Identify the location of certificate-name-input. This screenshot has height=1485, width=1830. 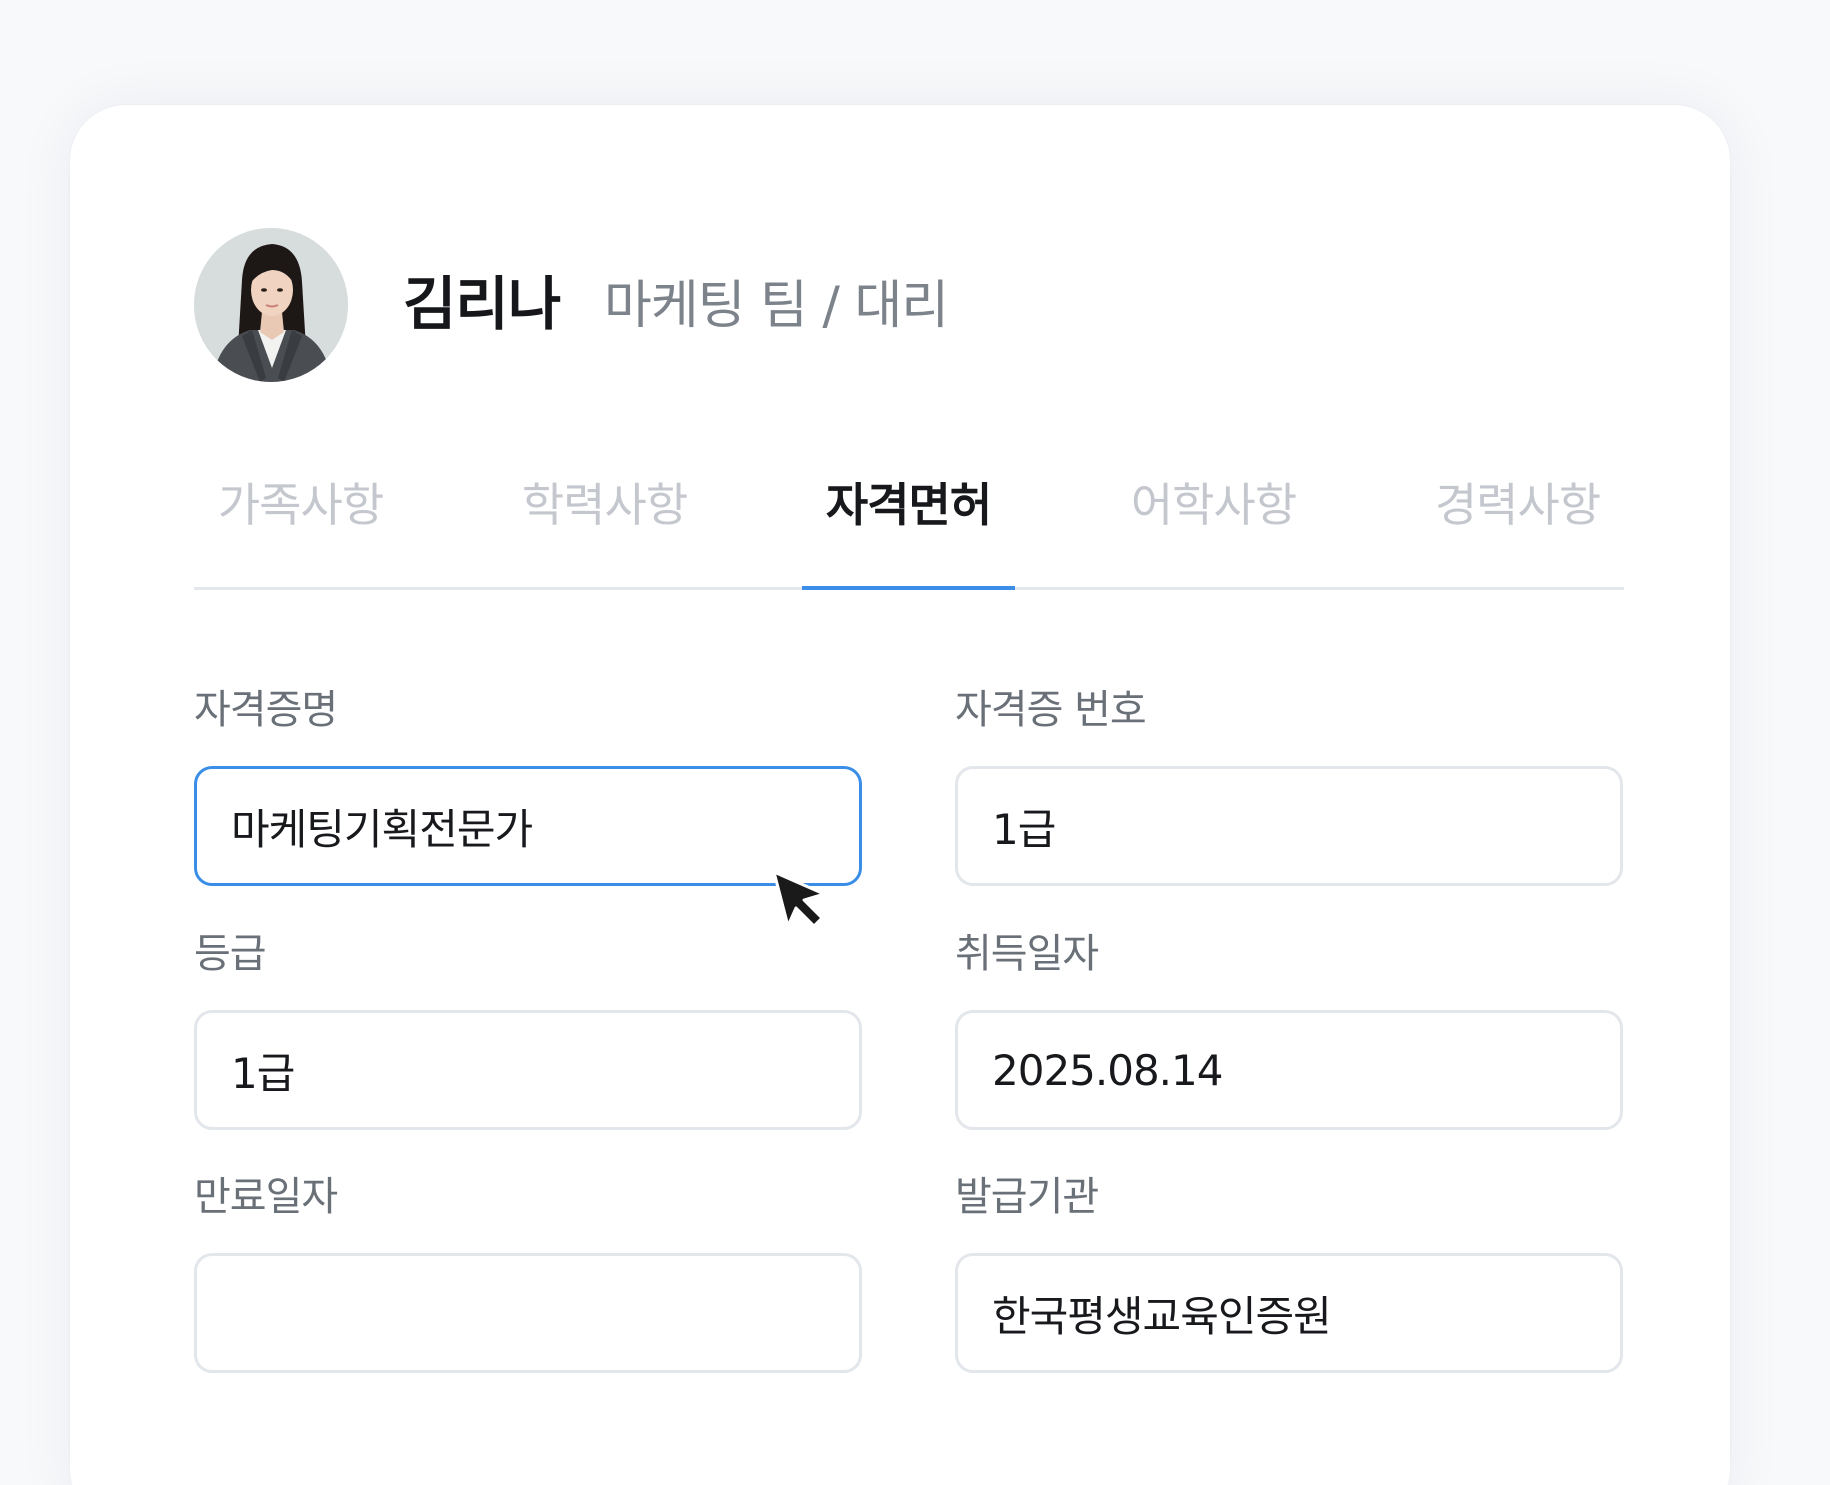
(528, 826).